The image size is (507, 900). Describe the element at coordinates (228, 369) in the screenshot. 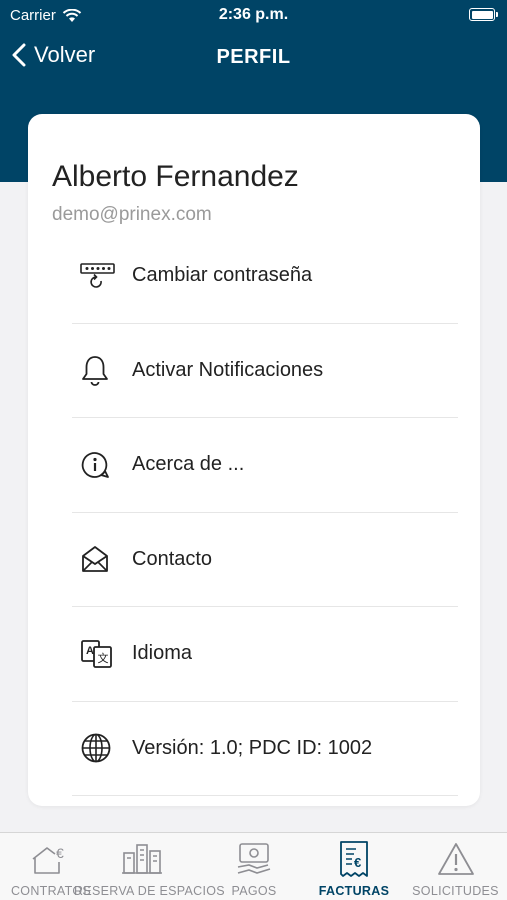

I see `menu-item-label: Activar Notificaciones` at that location.